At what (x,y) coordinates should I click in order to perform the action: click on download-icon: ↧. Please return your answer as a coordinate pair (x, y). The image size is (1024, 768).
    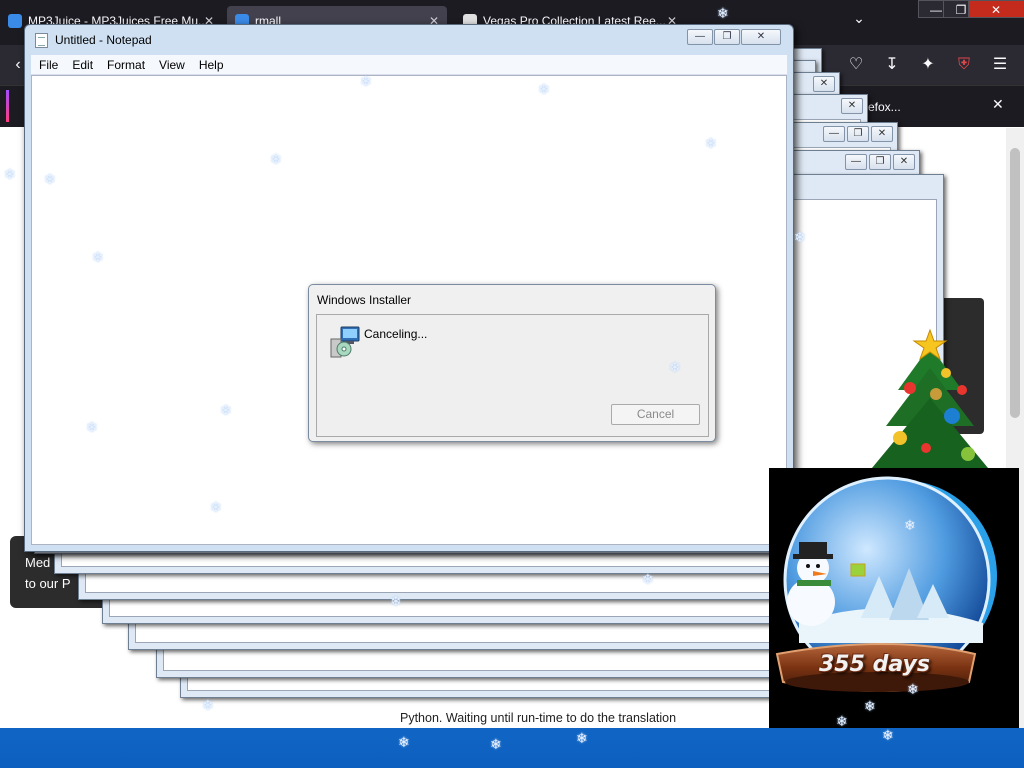
    Looking at the image, I should click on (892, 65).